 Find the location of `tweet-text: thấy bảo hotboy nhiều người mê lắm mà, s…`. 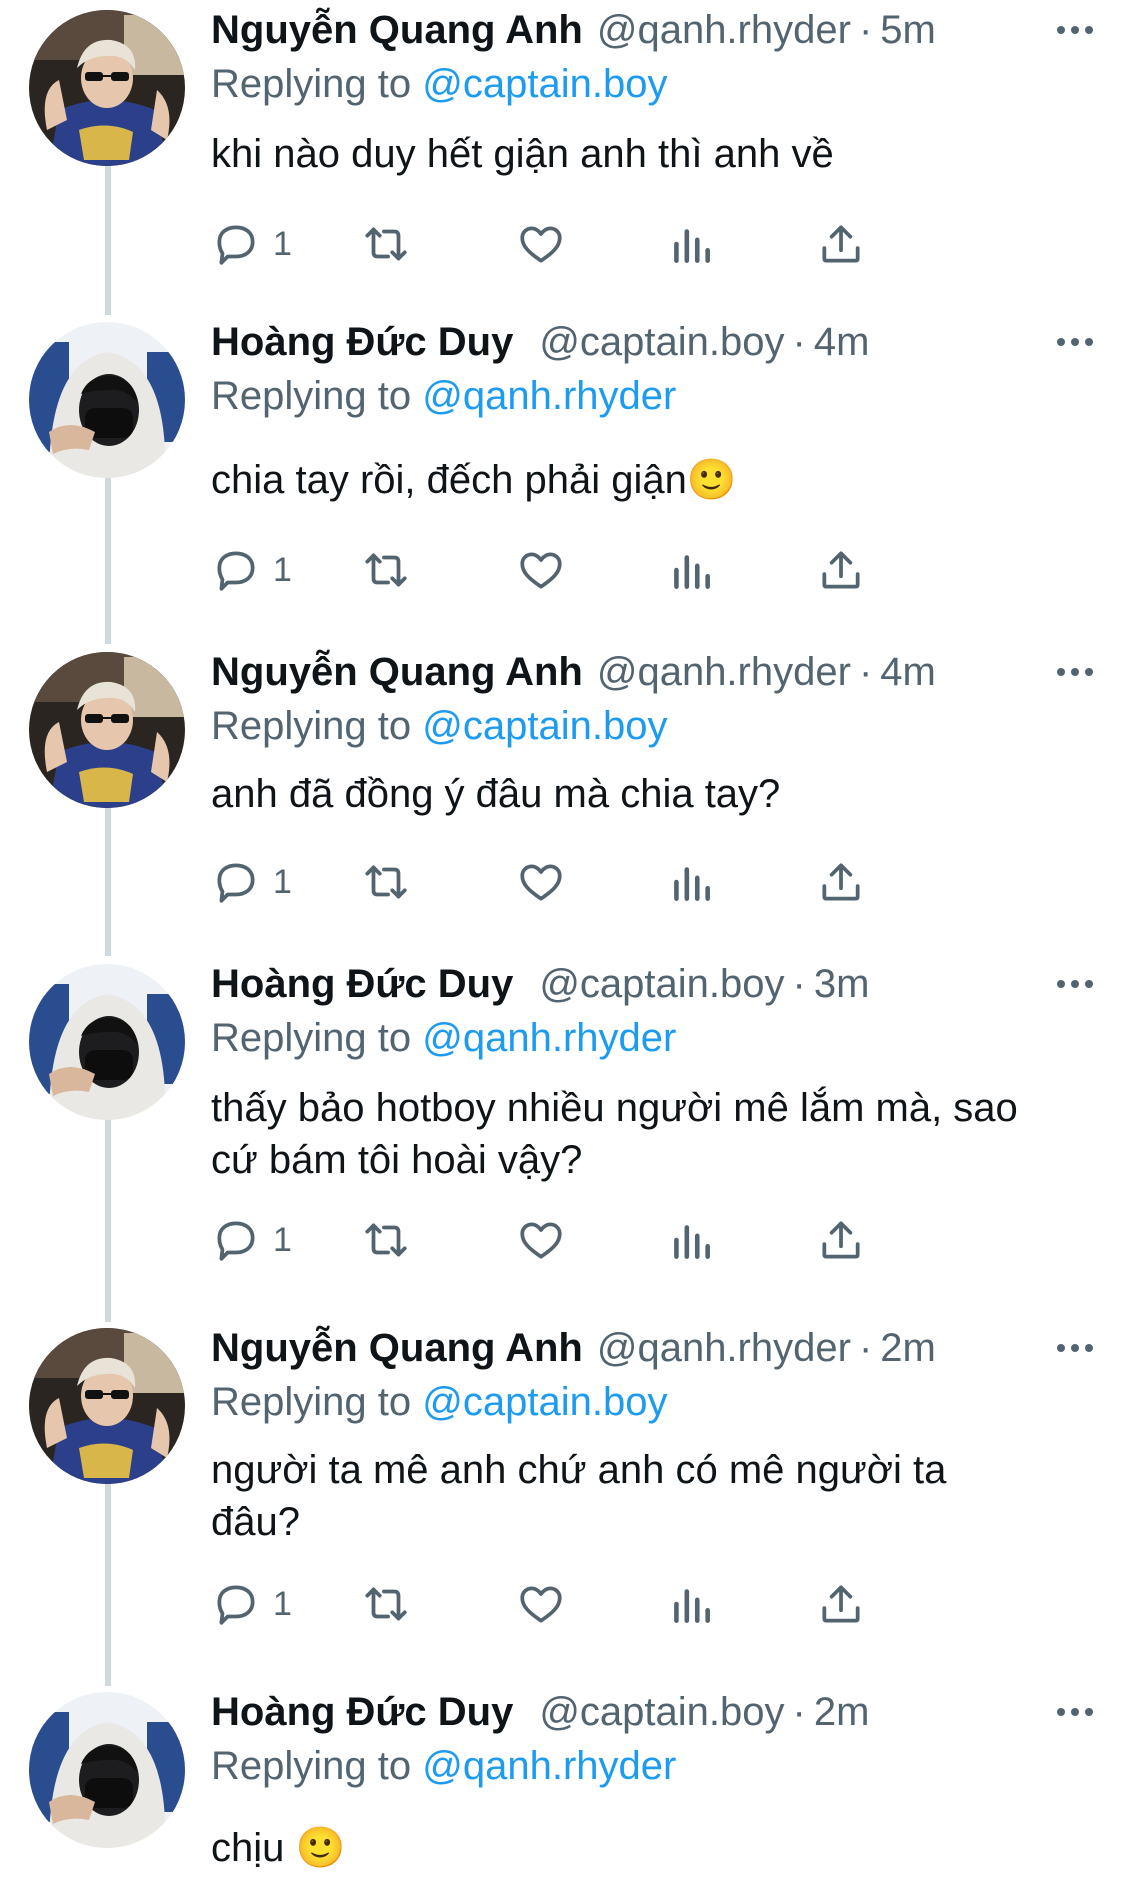

tweet-text: thấy bảo hotboy nhiều người mê lắm mà, s… is located at coordinates (614, 1134).